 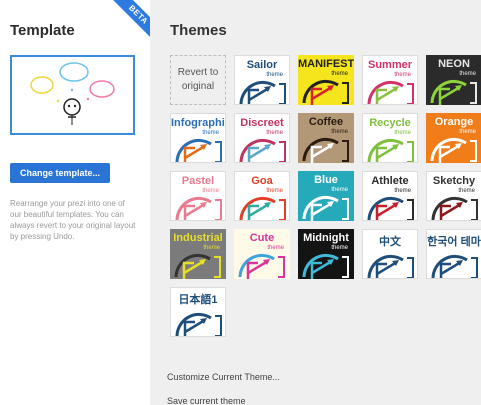 I want to click on theme-tile: 한국어 테마, so click(x=453, y=254).